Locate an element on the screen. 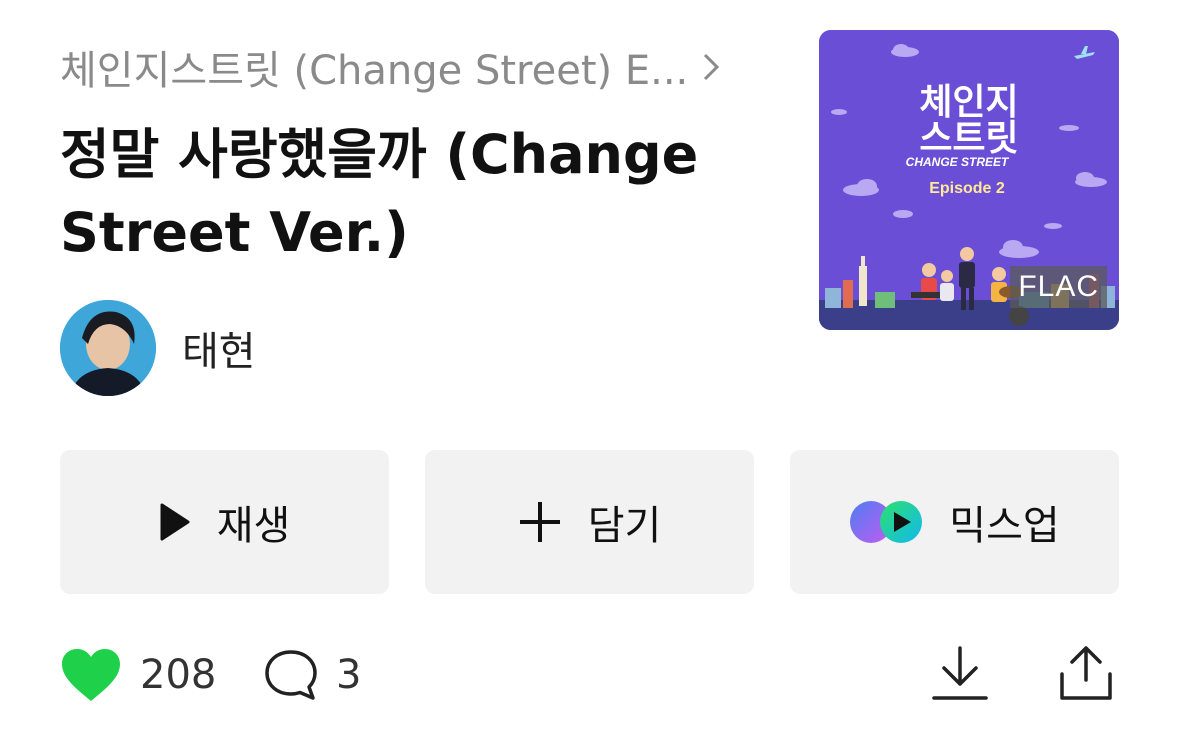  album-episode: Episode 2 is located at coordinates (967, 188).